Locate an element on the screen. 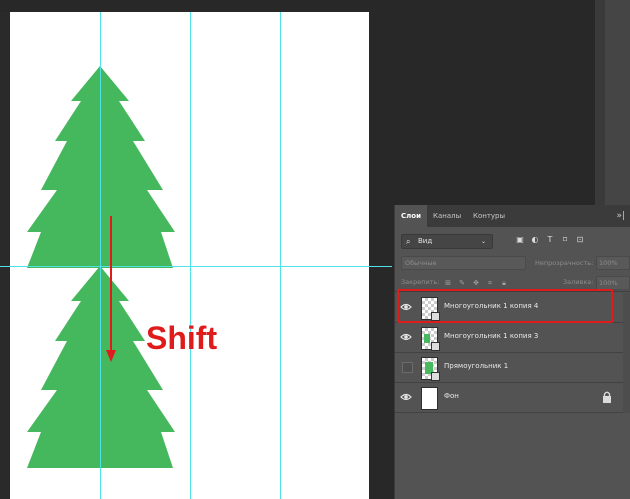  tab-paths: Контуры is located at coordinates (489, 216).